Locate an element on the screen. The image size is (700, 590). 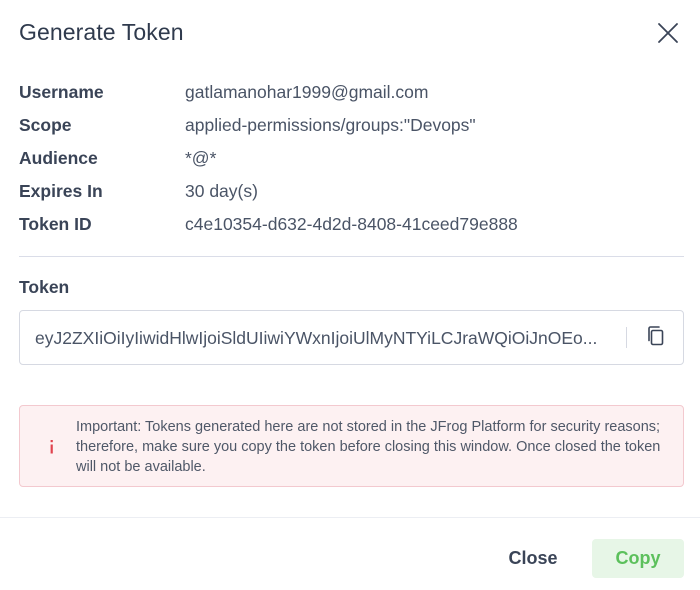
detail-row-expires-in: Expires In 30 day(s) is located at coordinates (349, 195).